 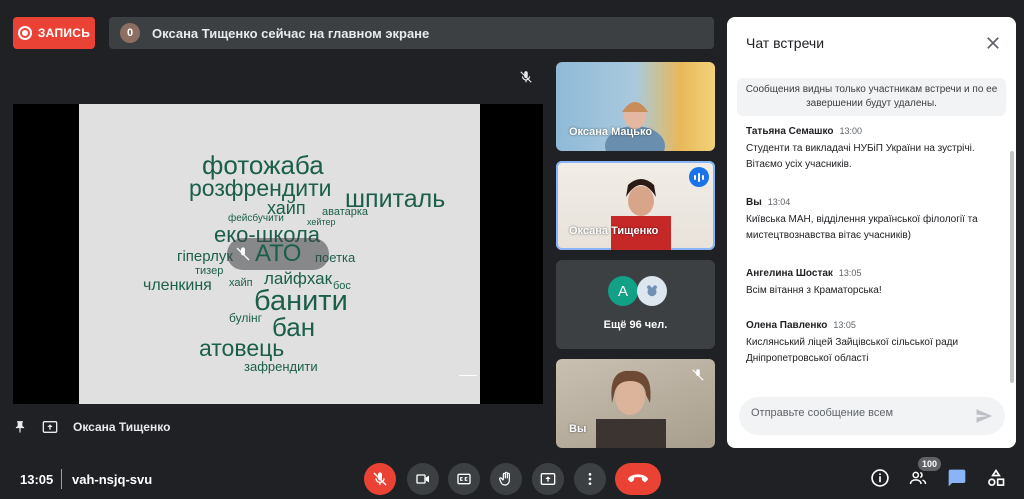 I want to click on chat-input-box, so click(x=872, y=416).